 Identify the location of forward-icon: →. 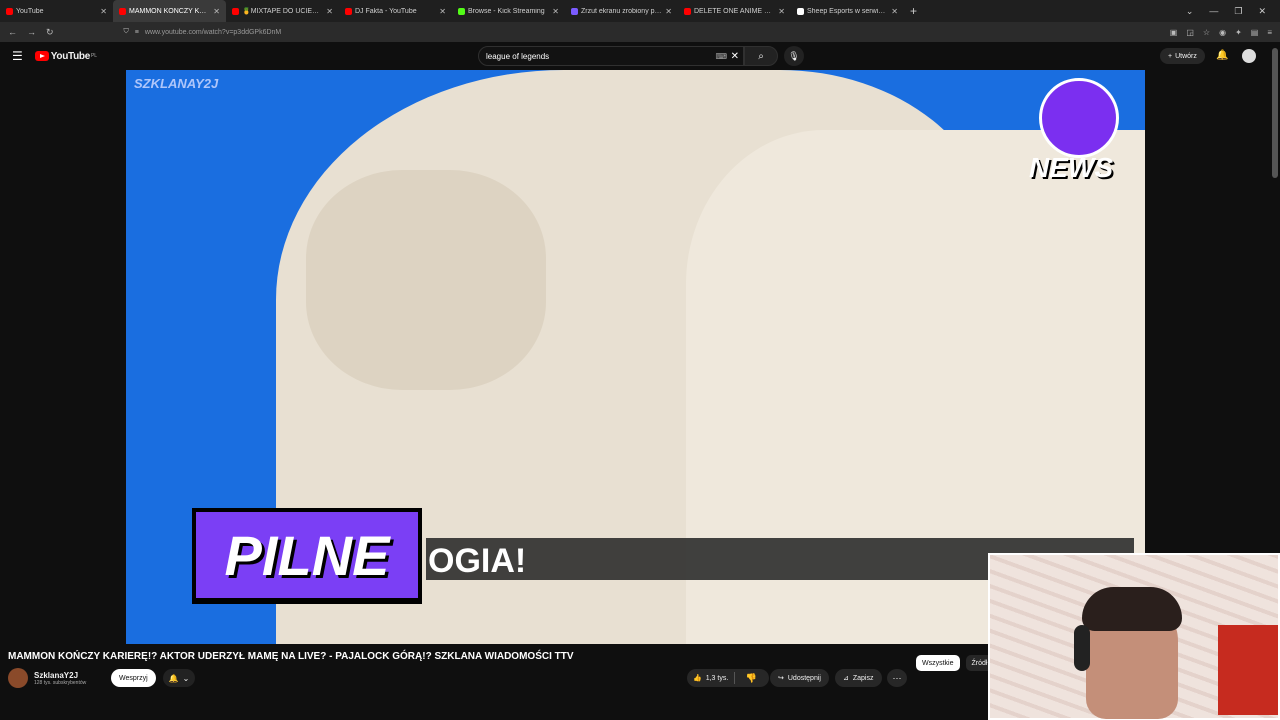
(31, 32).